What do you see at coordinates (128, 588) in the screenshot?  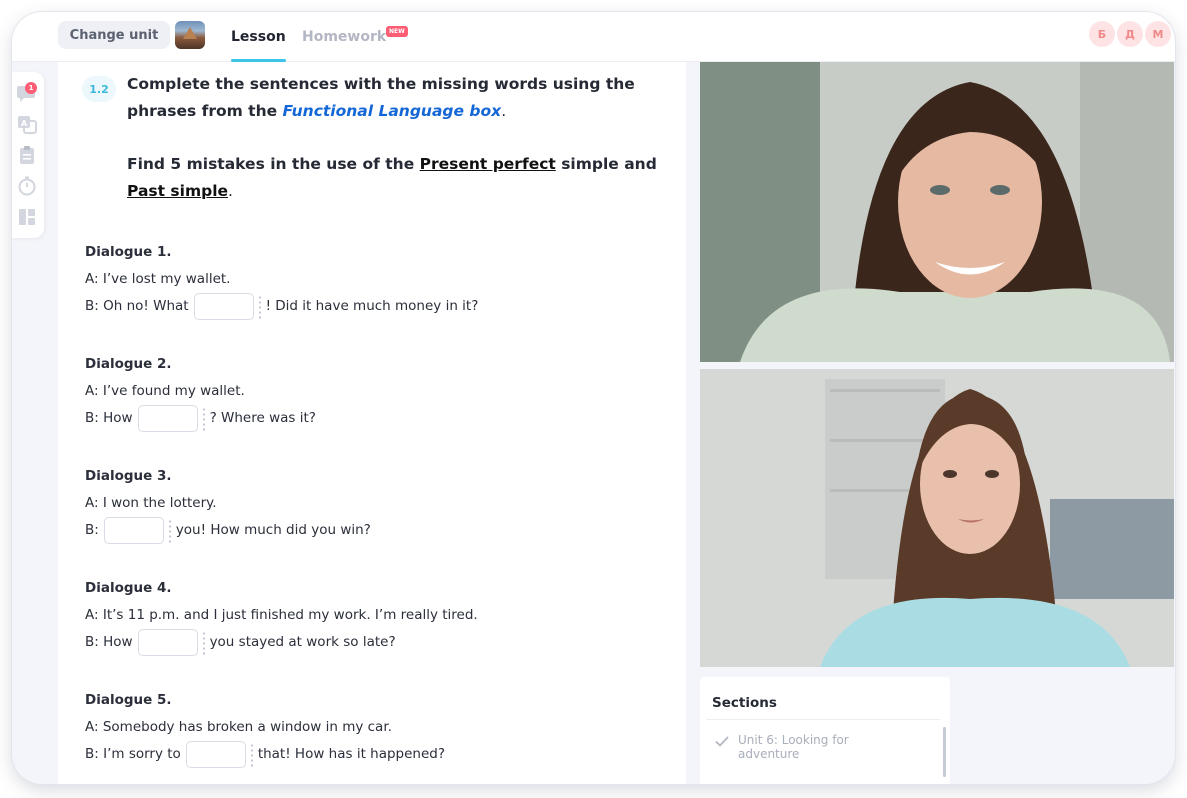 I see `dialogue-title: Dialogue 4.` at bounding box center [128, 588].